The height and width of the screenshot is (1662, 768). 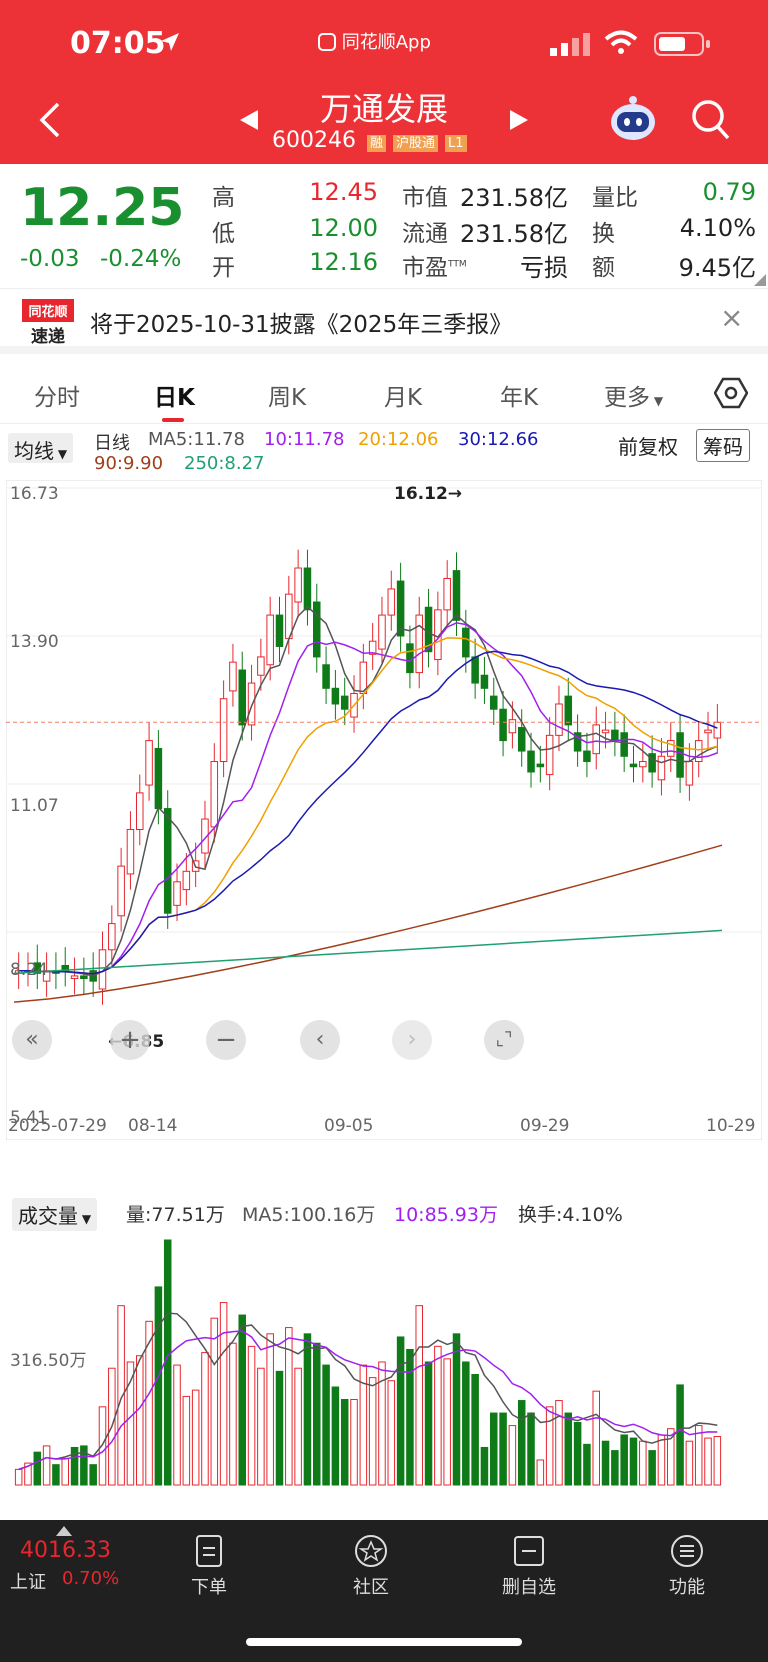 What do you see at coordinates (711, 120) in the screenshot?
I see `search-icon` at bounding box center [711, 120].